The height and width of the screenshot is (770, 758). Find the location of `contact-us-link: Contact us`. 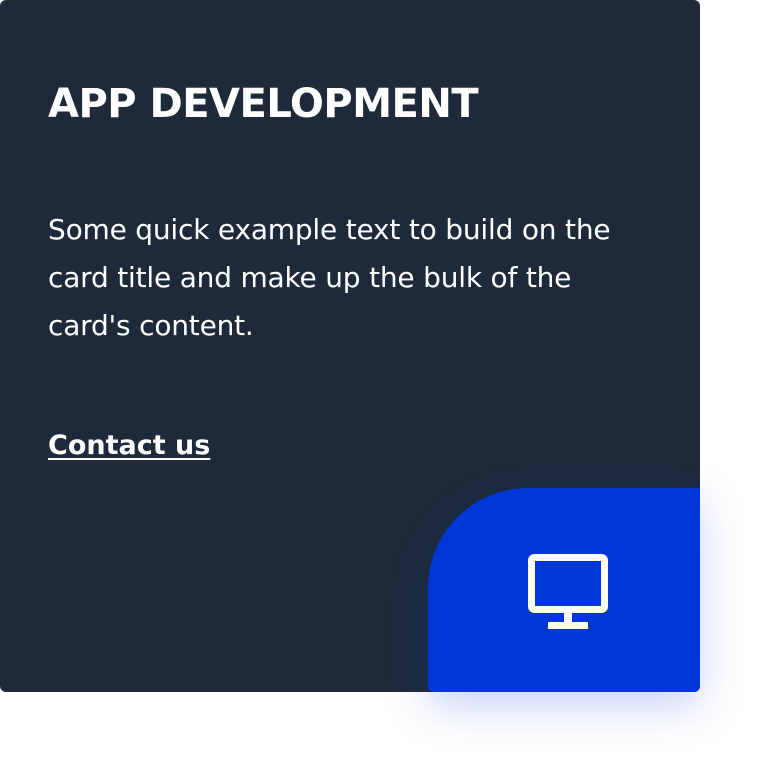

contact-us-link: Contact us is located at coordinates (129, 446).